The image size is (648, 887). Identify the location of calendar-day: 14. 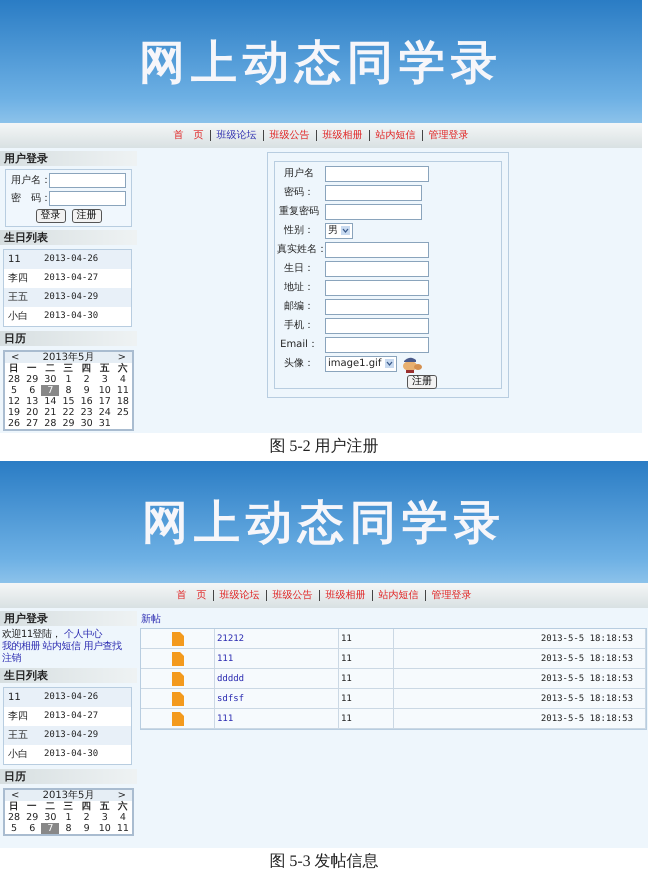
(50, 401).